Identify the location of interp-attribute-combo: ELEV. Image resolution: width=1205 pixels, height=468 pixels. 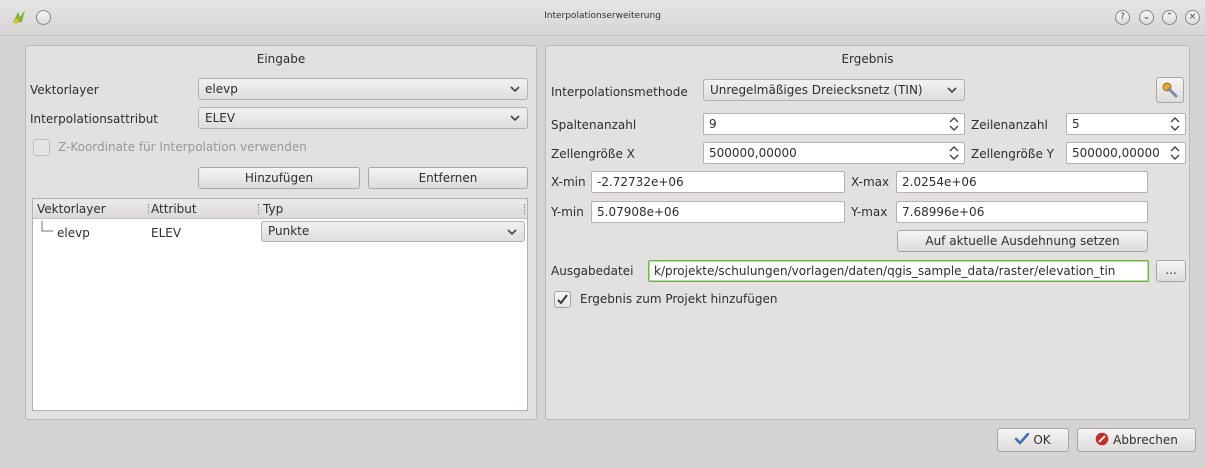
(363, 118).